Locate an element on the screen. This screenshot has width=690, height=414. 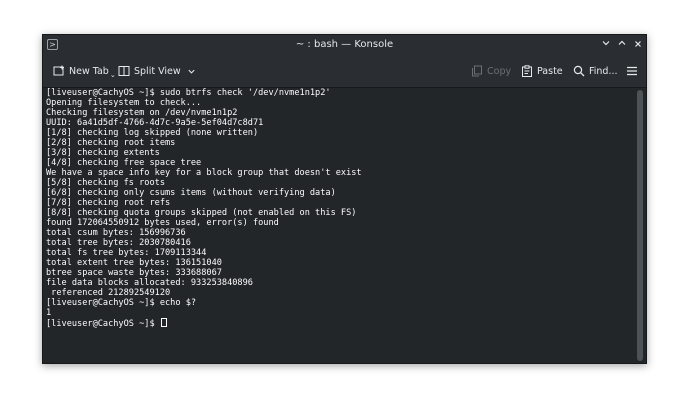
window-title: ~ : bash — Konsole is located at coordinates (344, 44).